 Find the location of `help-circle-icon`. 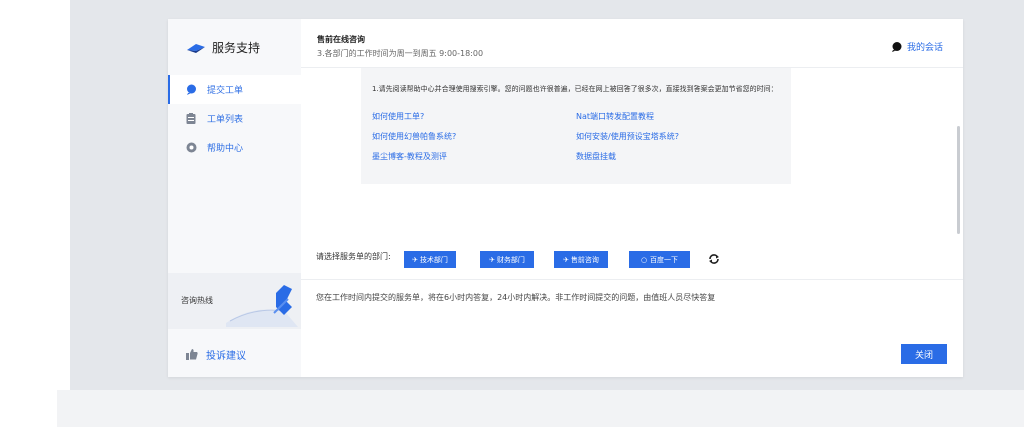

help-circle-icon is located at coordinates (191, 148).